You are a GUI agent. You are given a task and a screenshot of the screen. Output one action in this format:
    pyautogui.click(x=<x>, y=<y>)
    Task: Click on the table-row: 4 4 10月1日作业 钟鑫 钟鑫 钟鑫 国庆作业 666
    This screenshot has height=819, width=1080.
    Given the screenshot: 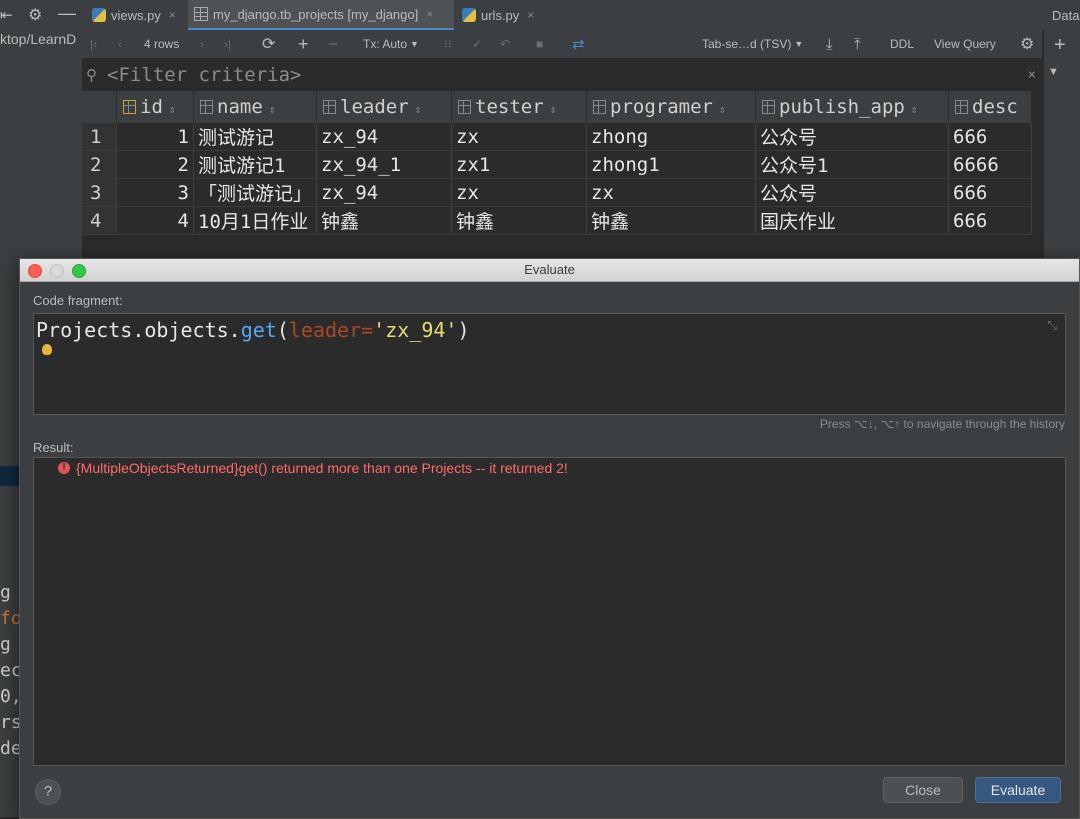 What is the action you would take?
    pyautogui.click(x=557, y=220)
    